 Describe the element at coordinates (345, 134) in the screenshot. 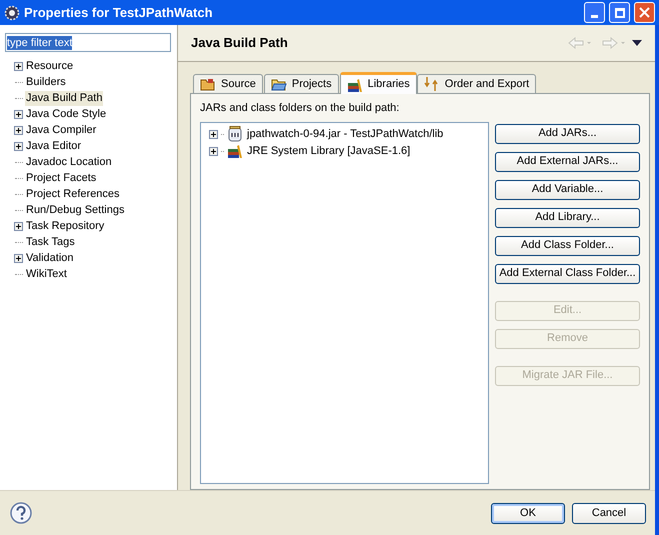

I see `library-entry: jpathwatch-0-94.jar - TestJPathWatch/lib` at that location.